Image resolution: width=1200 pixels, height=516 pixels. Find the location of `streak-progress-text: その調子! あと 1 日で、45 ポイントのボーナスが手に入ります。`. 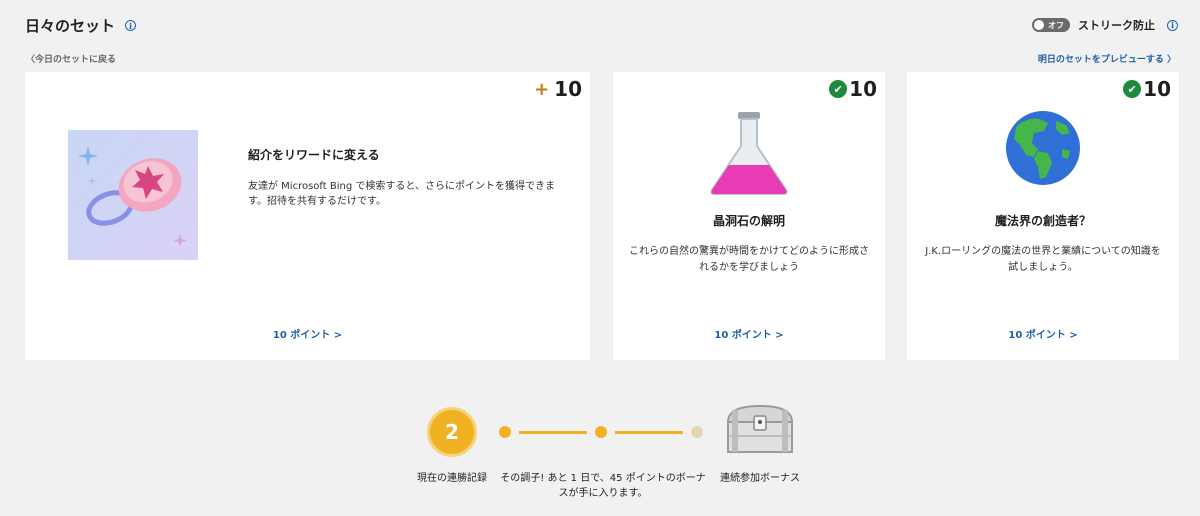

streak-progress-text: その調子! あと 1 日で、45 ポイントのボーナスが手に入ります。 is located at coordinates (603, 486).